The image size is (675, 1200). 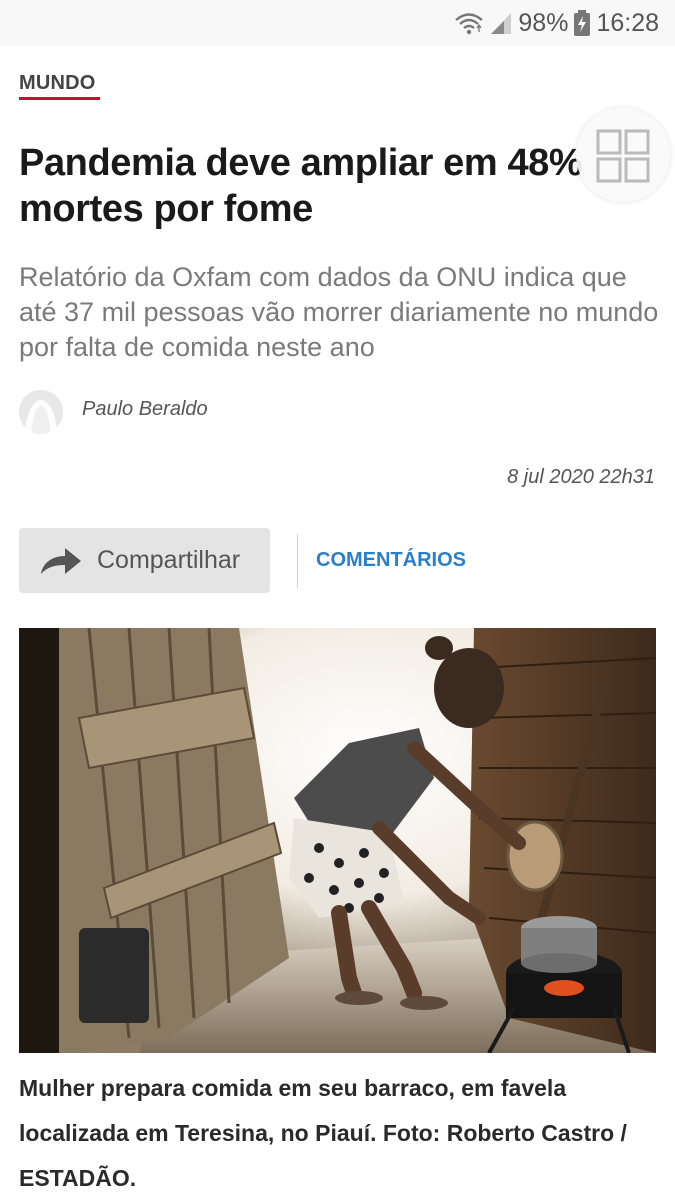 I want to click on action-divider, so click(x=297, y=561).